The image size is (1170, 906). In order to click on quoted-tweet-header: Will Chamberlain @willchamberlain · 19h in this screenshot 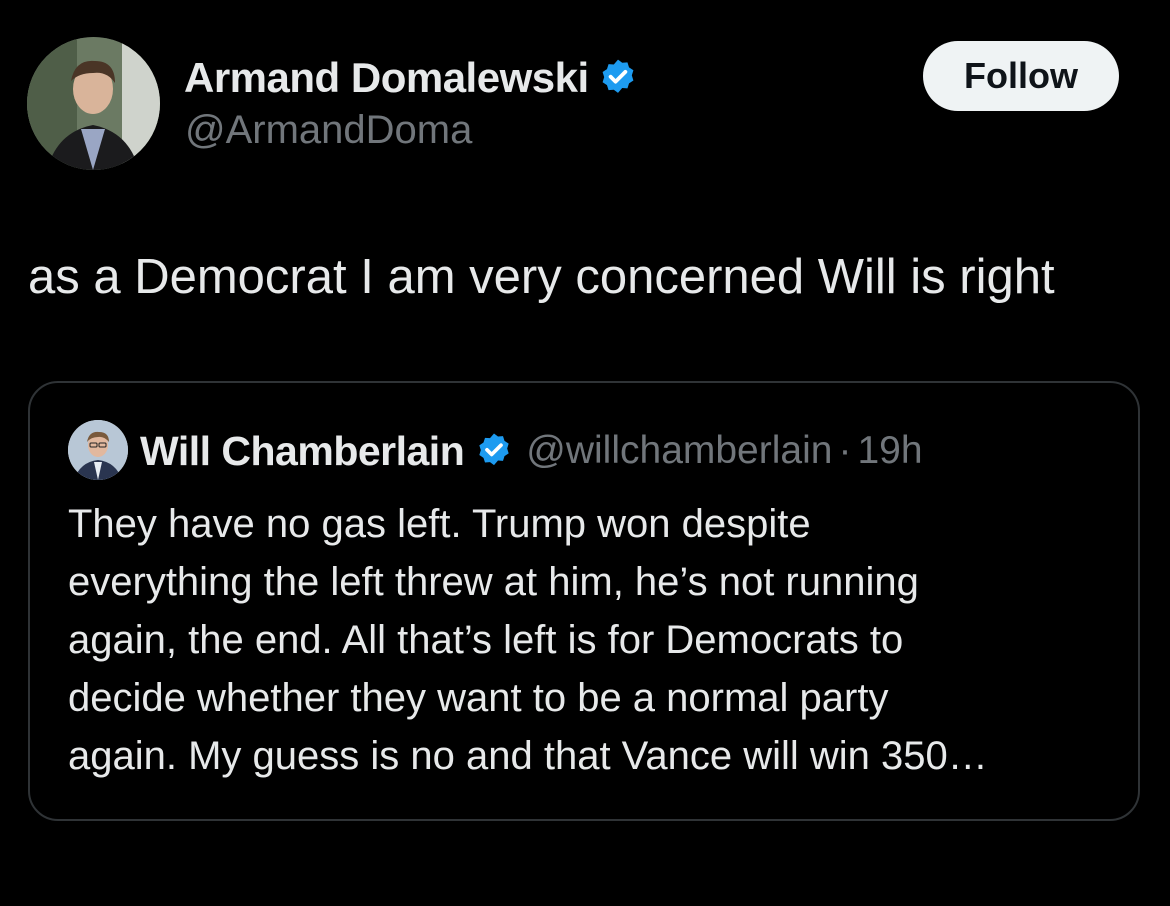, I will do `click(531, 451)`.